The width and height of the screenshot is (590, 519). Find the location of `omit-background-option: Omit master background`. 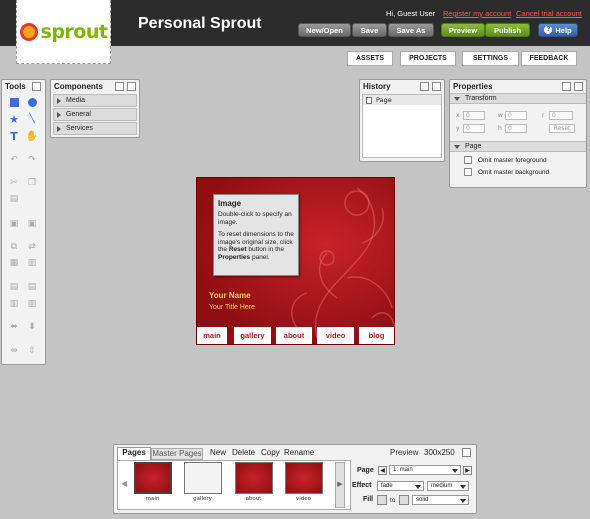

omit-background-option: Omit master background is located at coordinates (518, 173).